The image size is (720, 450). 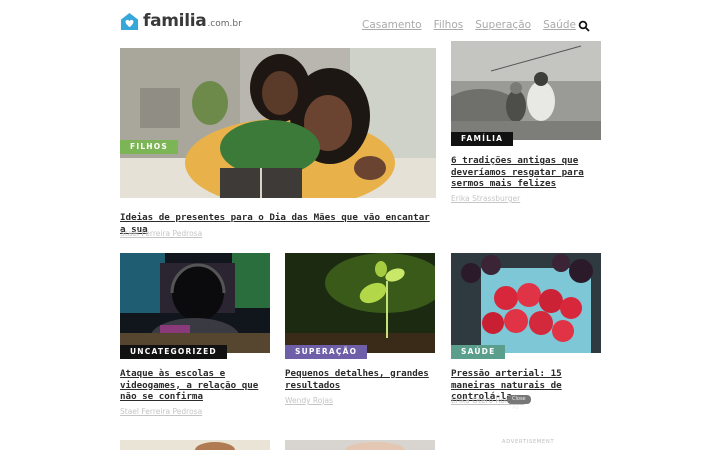 What do you see at coordinates (449, 25) in the screenshot?
I see `nav-filhos: Filhos` at bounding box center [449, 25].